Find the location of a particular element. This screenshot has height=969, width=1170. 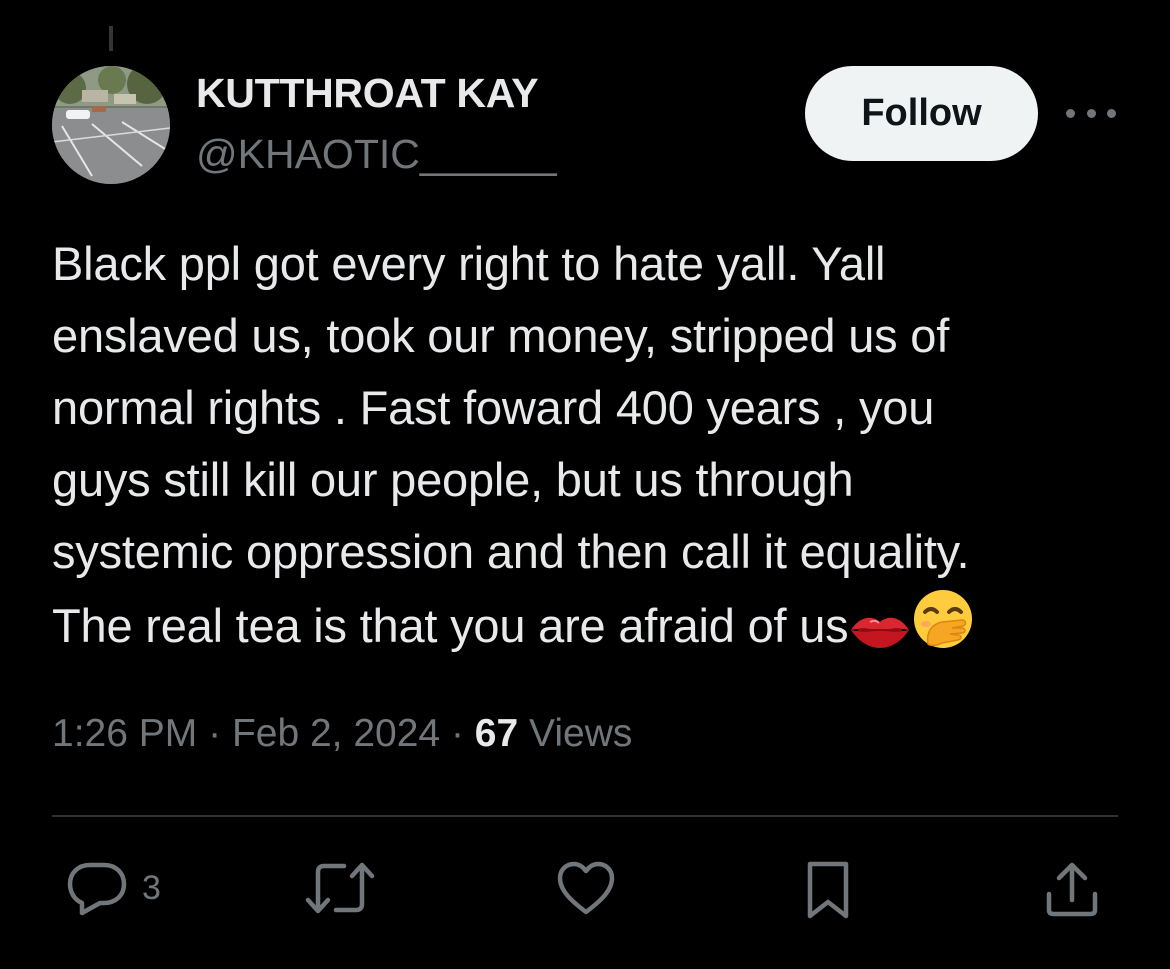

bookmark-button is located at coordinates (828, 890).